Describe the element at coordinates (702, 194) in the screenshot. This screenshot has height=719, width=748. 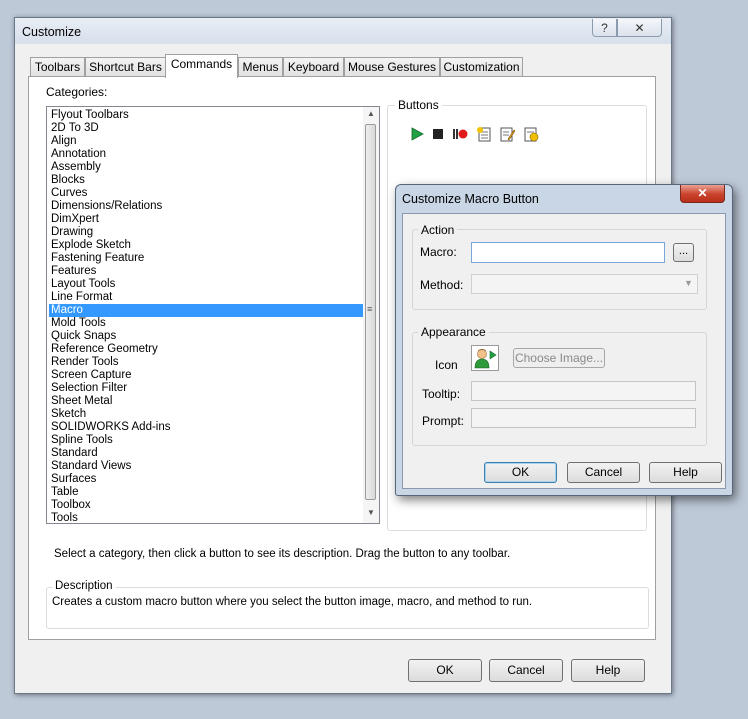
I see `dialog-close-button: ✕` at that location.